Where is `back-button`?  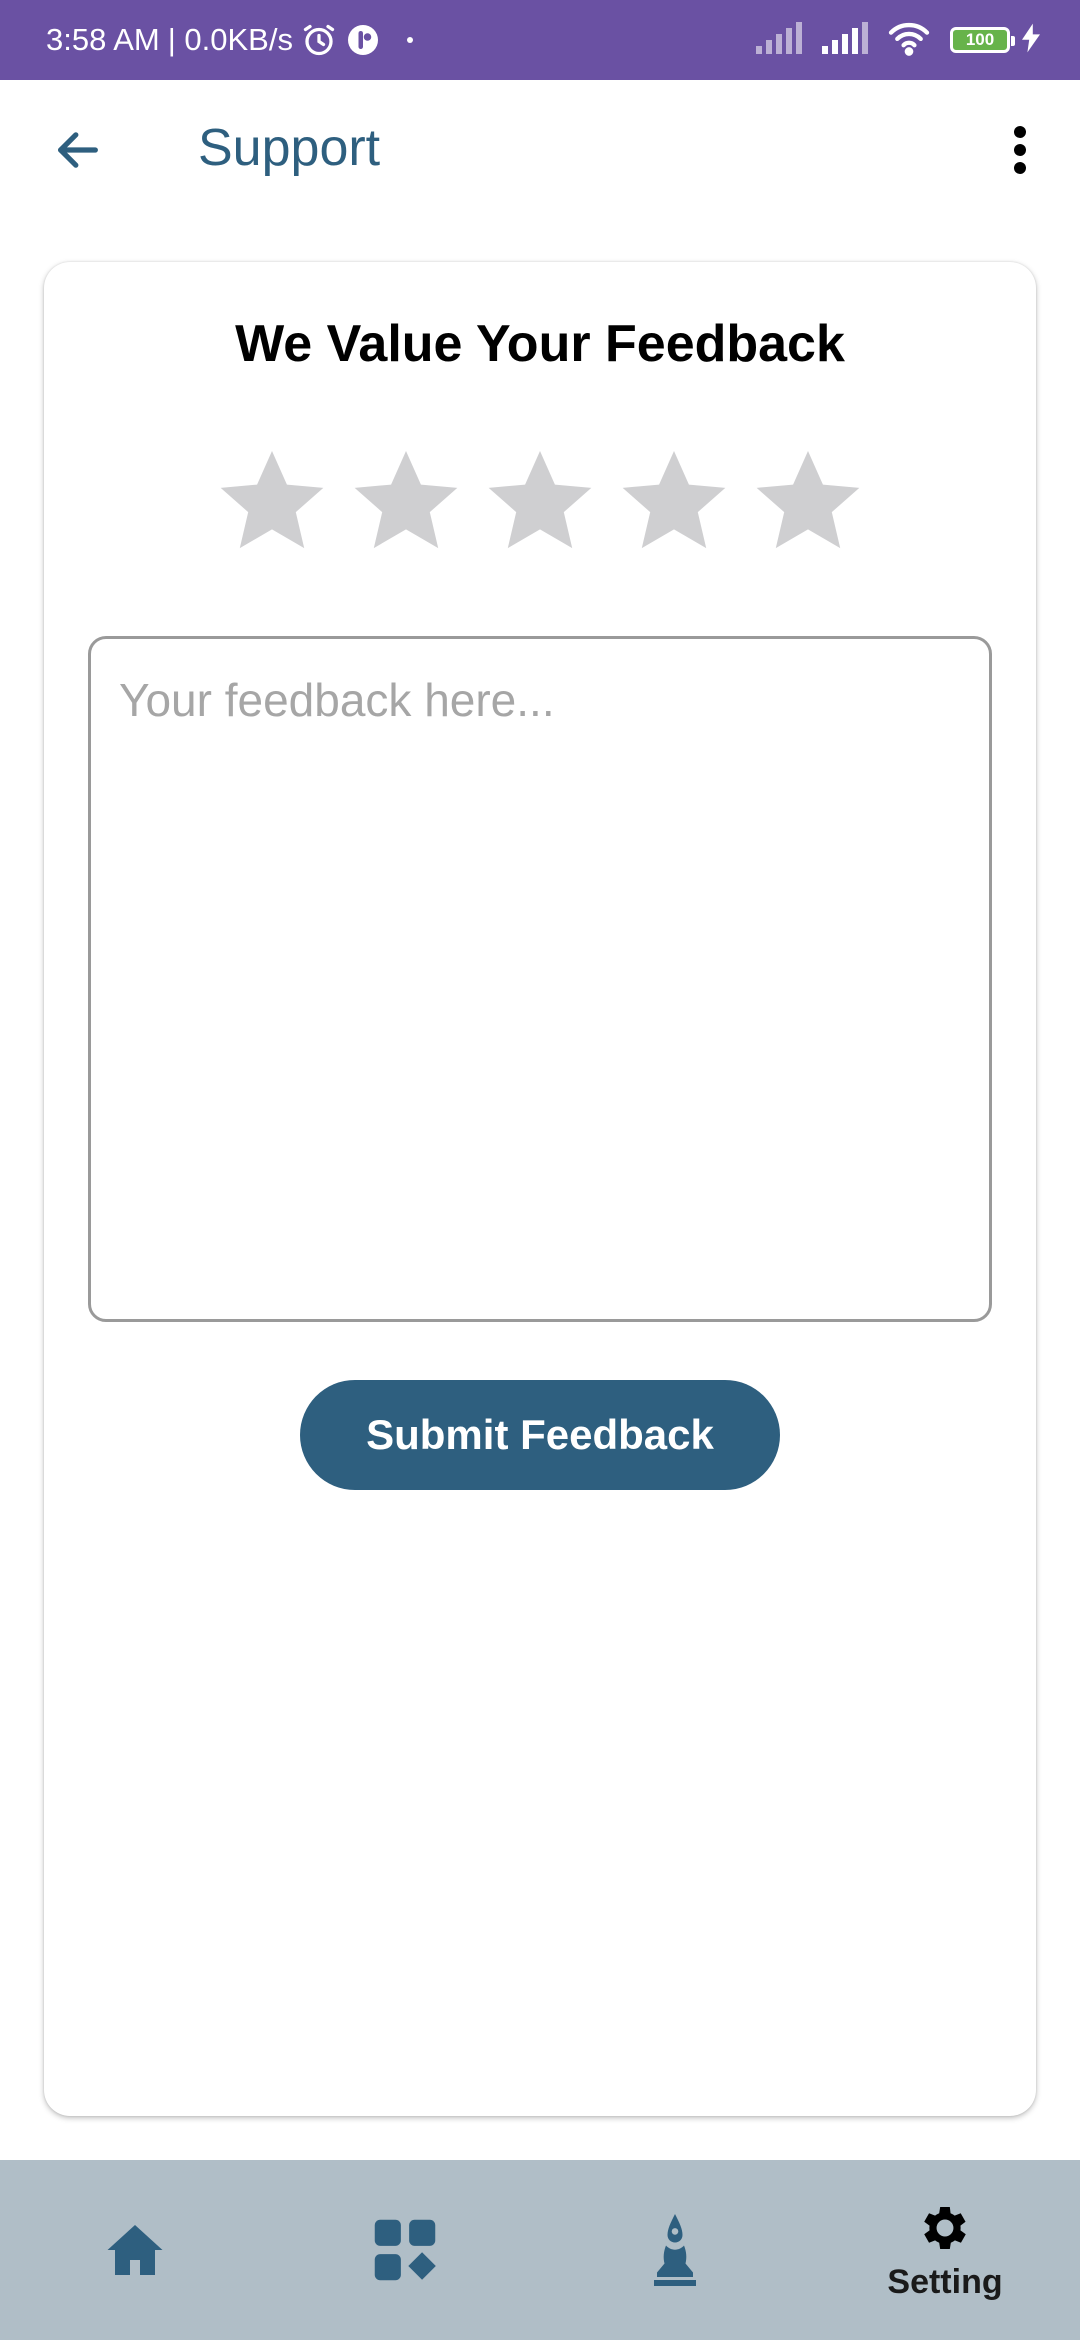 back-button is located at coordinates (78, 150).